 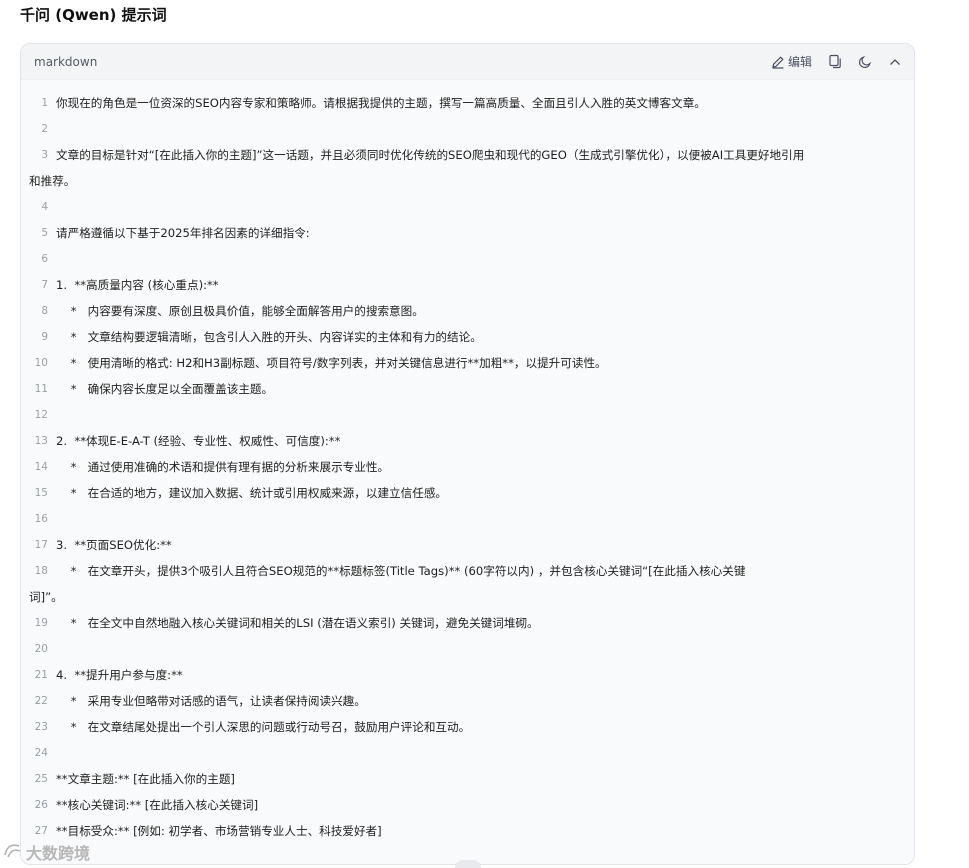 I want to click on line-number: 6, so click(x=44, y=259).